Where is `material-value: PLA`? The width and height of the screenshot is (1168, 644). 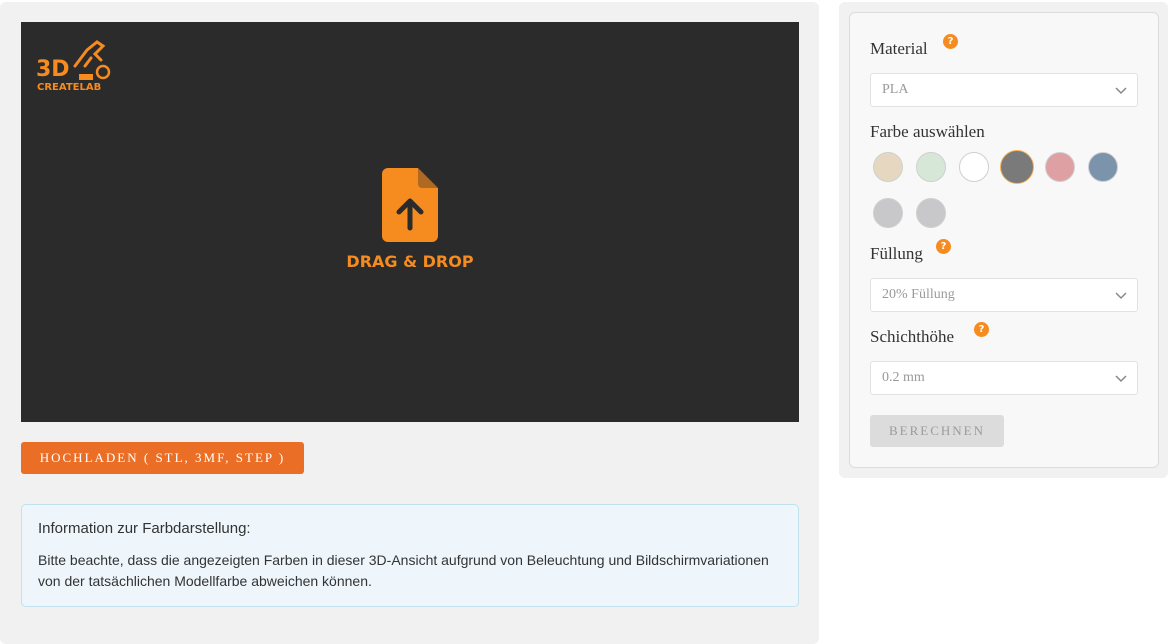
material-value: PLA is located at coordinates (895, 89).